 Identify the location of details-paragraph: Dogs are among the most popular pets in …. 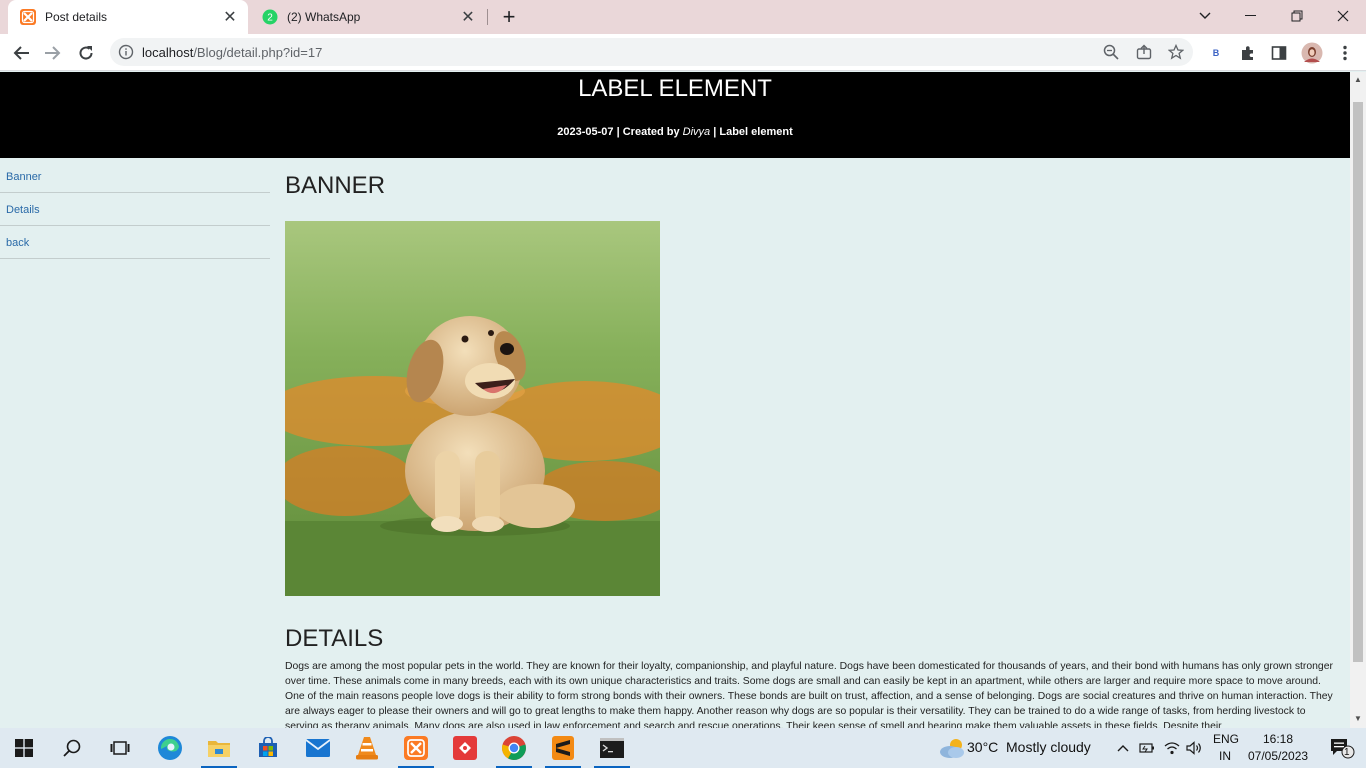
(809, 694).